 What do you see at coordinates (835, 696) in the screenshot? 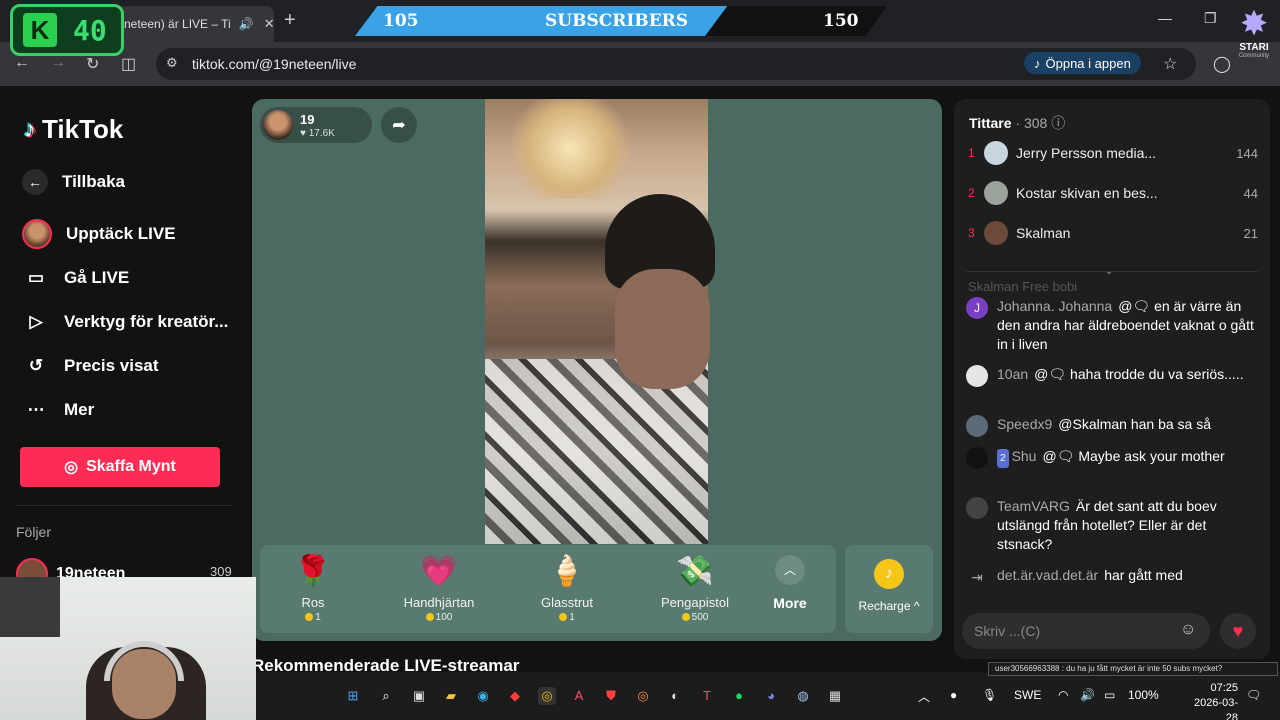
I see `calculator-icon: ▦` at bounding box center [835, 696].